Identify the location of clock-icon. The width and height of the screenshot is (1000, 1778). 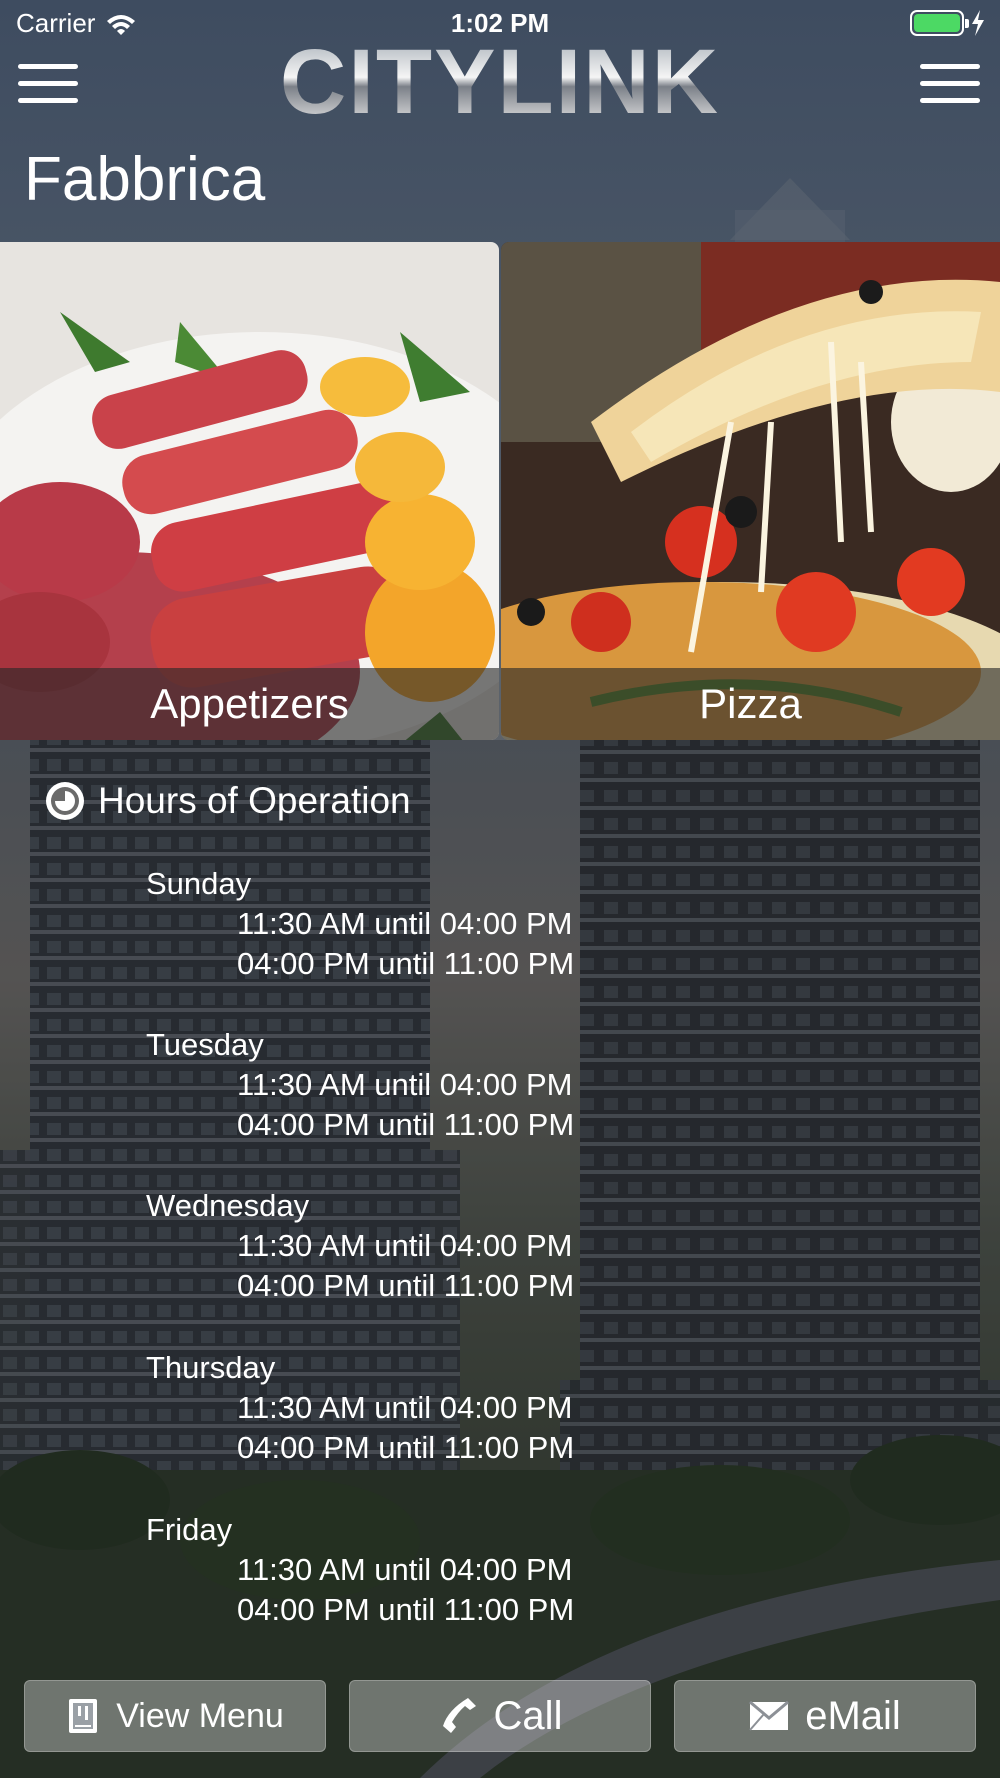
(65, 801).